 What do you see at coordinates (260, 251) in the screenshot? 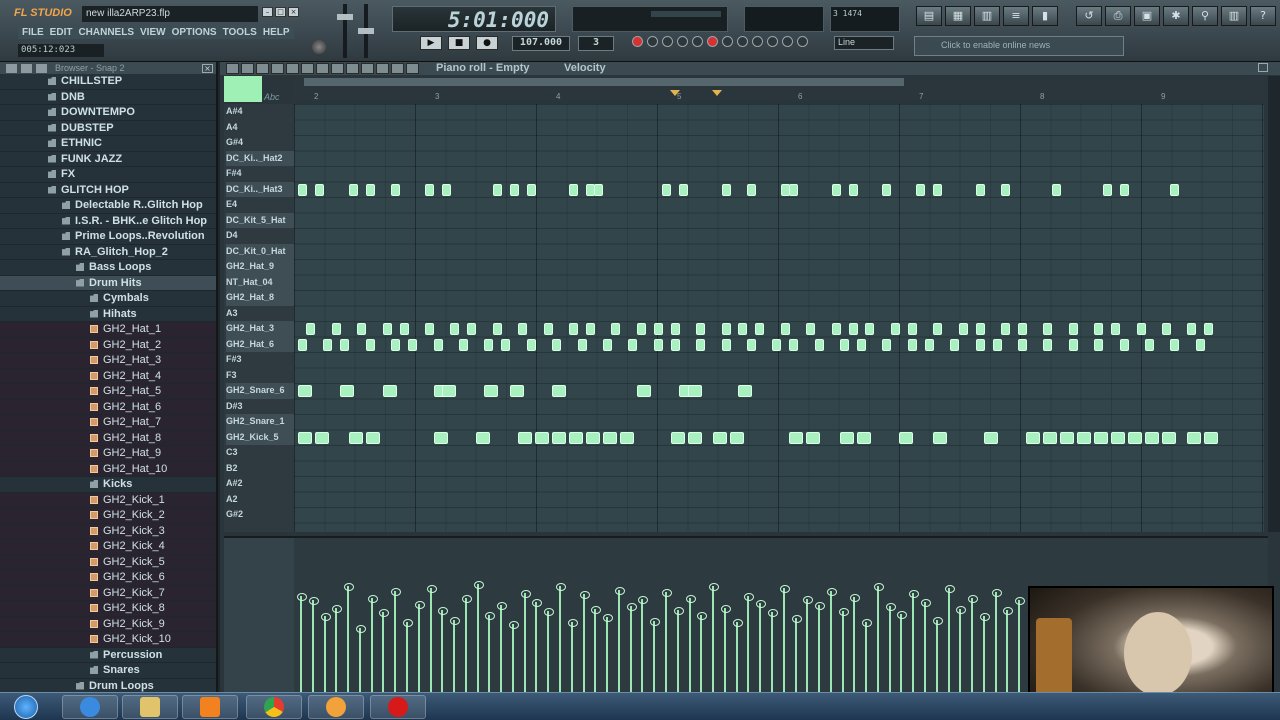
I see `piano-key-label: DC_Kit_0_Hat` at bounding box center [260, 251].